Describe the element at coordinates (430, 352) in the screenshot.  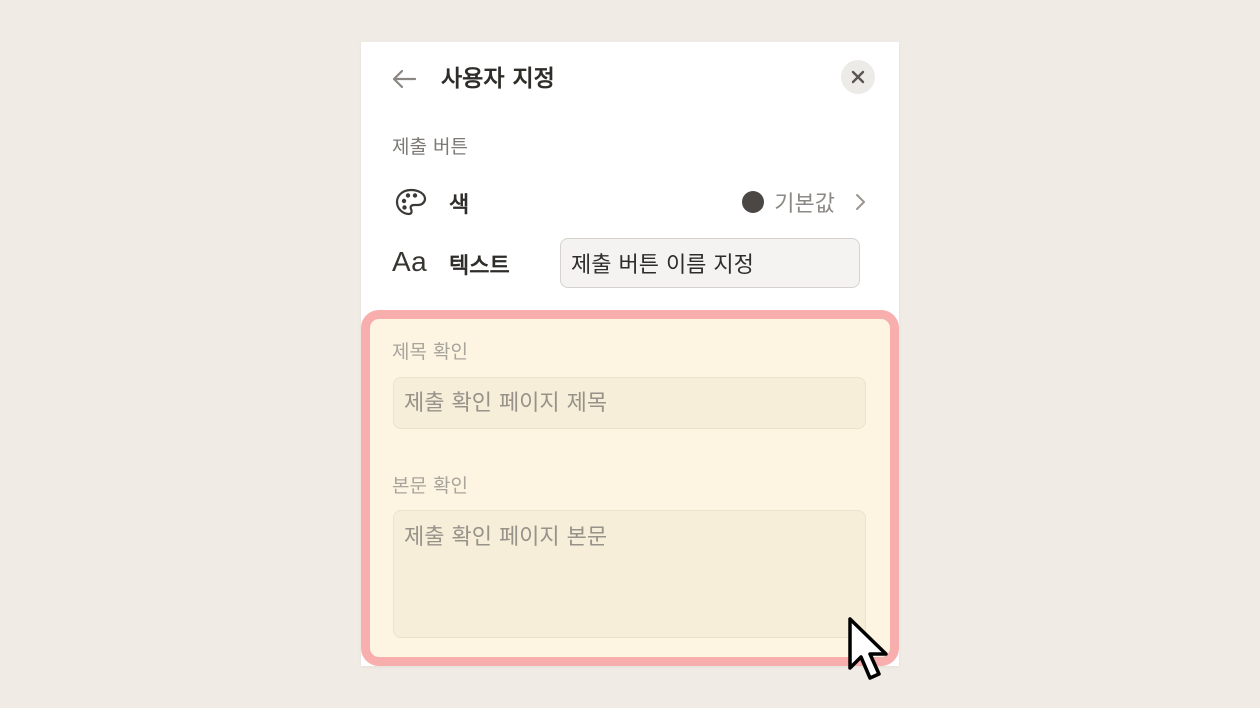
I see `confirm-title-label: 제목 확인` at that location.